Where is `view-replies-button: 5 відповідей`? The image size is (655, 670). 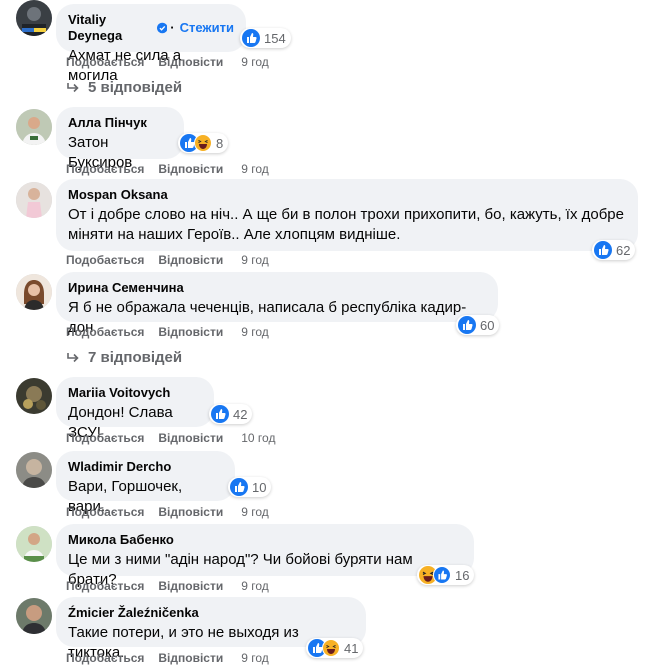
view-replies-button: 5 відповідей is located at coordinates (124, 87).